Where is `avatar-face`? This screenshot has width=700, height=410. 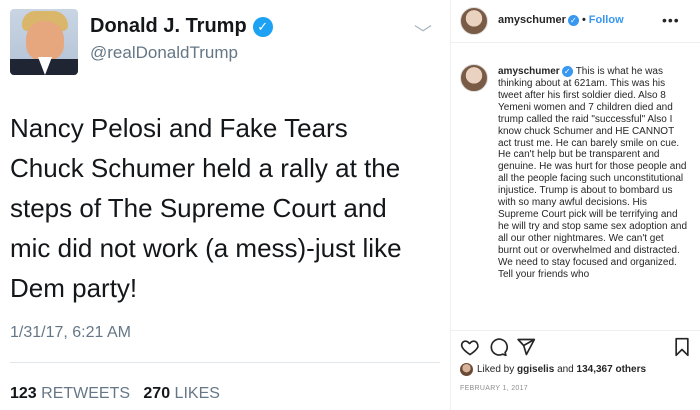 avatar-face is located at coordinates (45, 41).